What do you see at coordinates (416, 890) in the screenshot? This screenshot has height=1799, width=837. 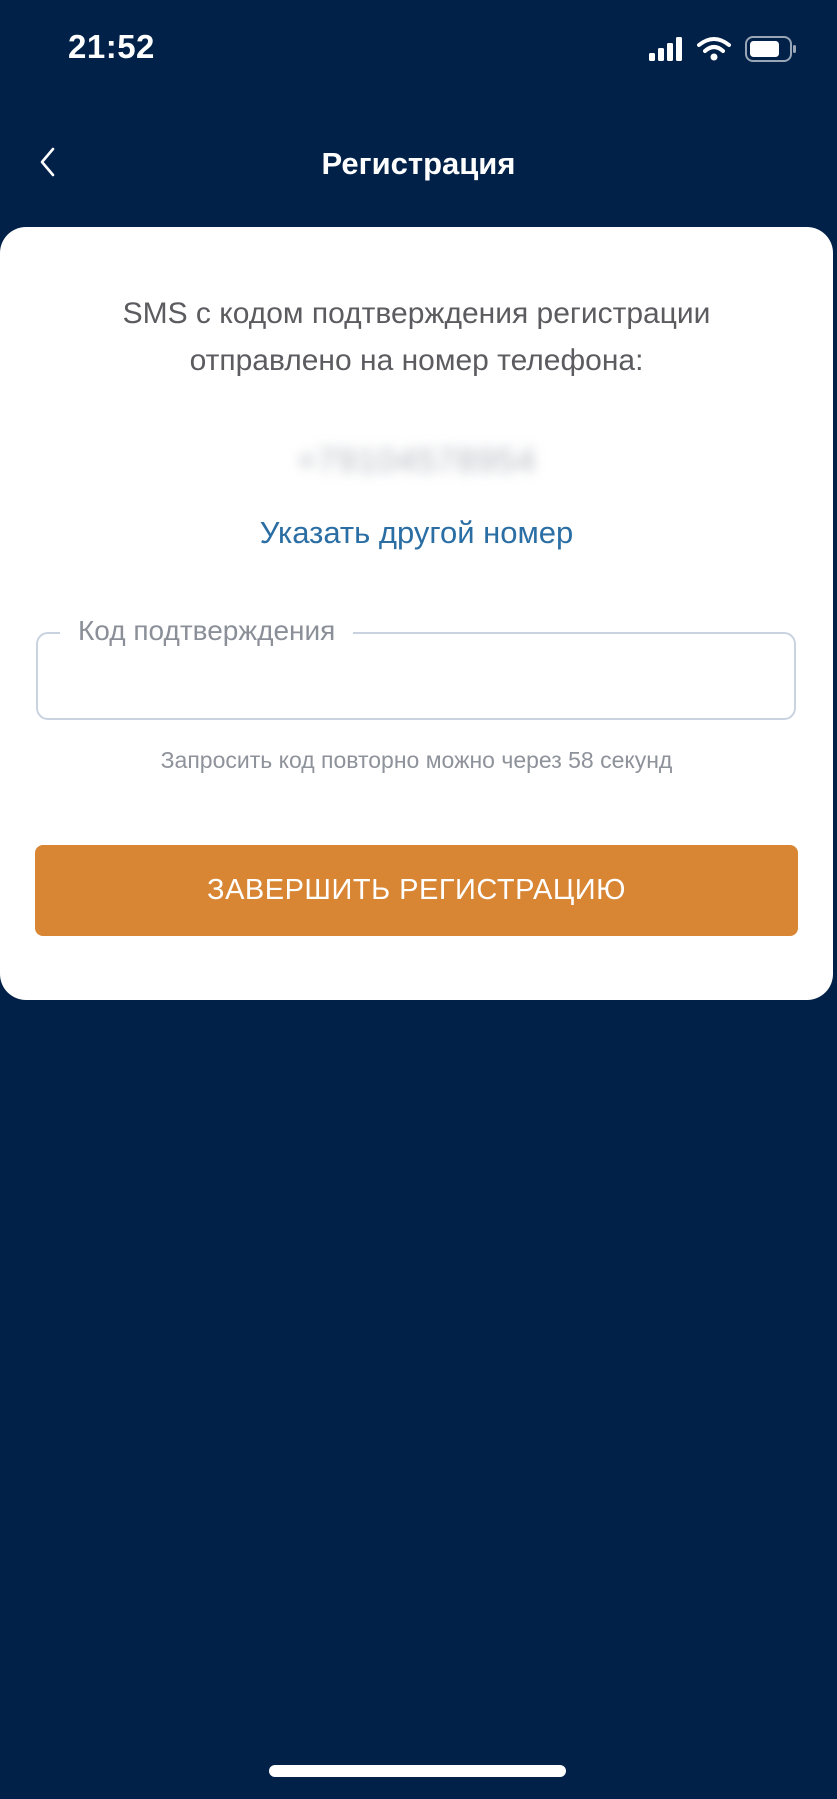 I see `finish-registration-button: ЗАВЕРШИТЬ РЕГИСТРАЦИЮ` at bounding box center [416, 890].